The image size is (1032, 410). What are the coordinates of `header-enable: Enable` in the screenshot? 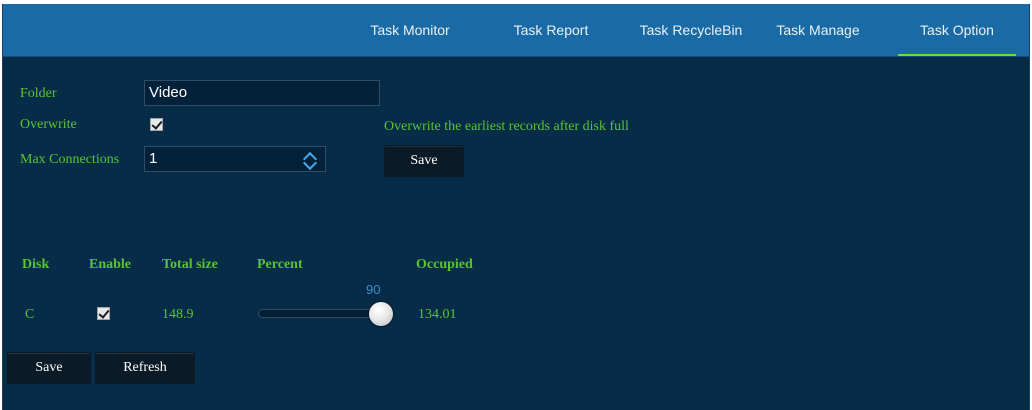 It's located at (110, 264).